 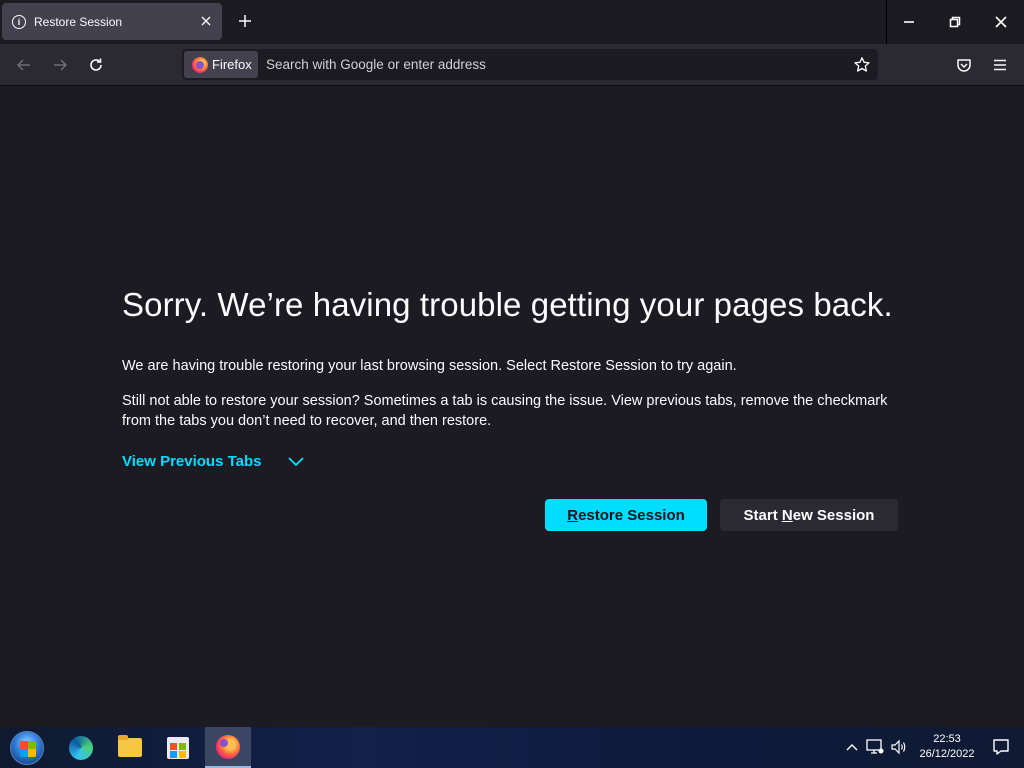 What do you see at coordinates (19, 22) in the screenshot?
I see `info-icon: i` at bounding box center [19, 22].